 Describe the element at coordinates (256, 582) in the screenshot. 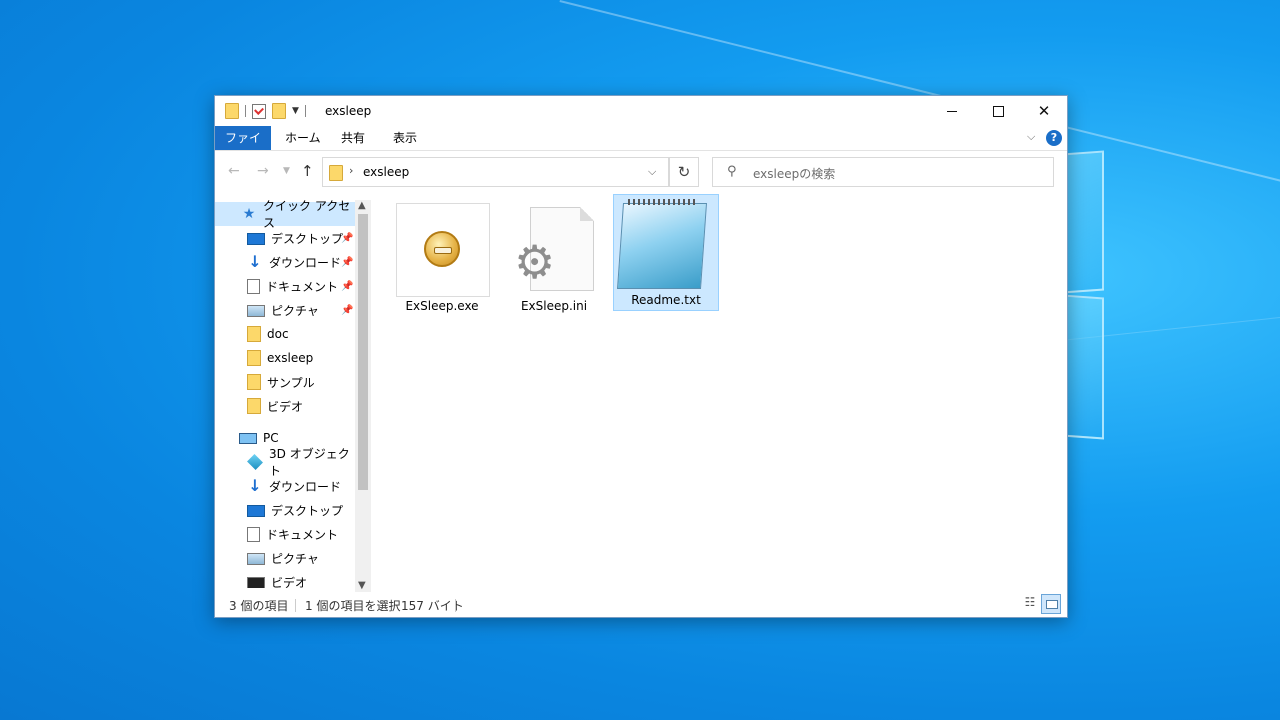

I see `video-icon` at that location.